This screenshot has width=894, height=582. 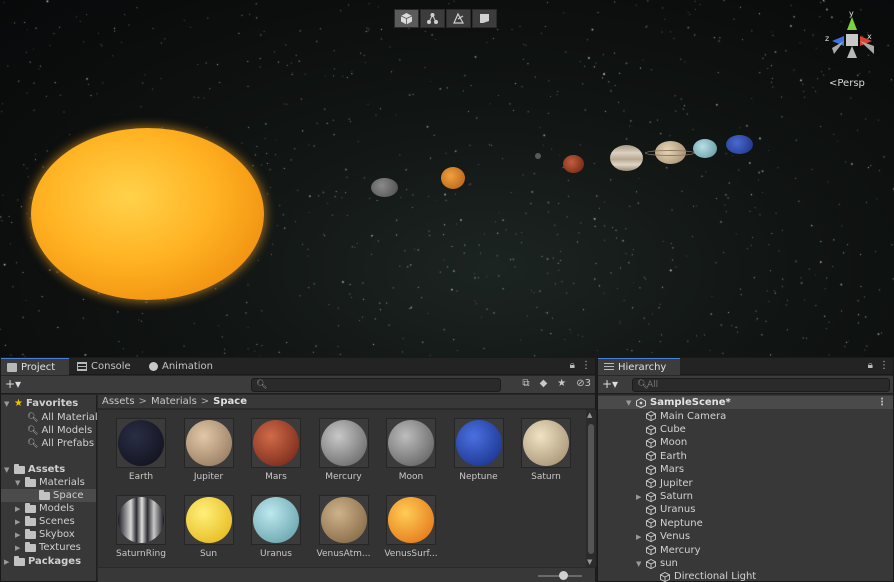 What do you see at coordinates (589, 562) in the screenshot?
I see `scroll-down-icon: ▼` at bounding box center [589, 562].